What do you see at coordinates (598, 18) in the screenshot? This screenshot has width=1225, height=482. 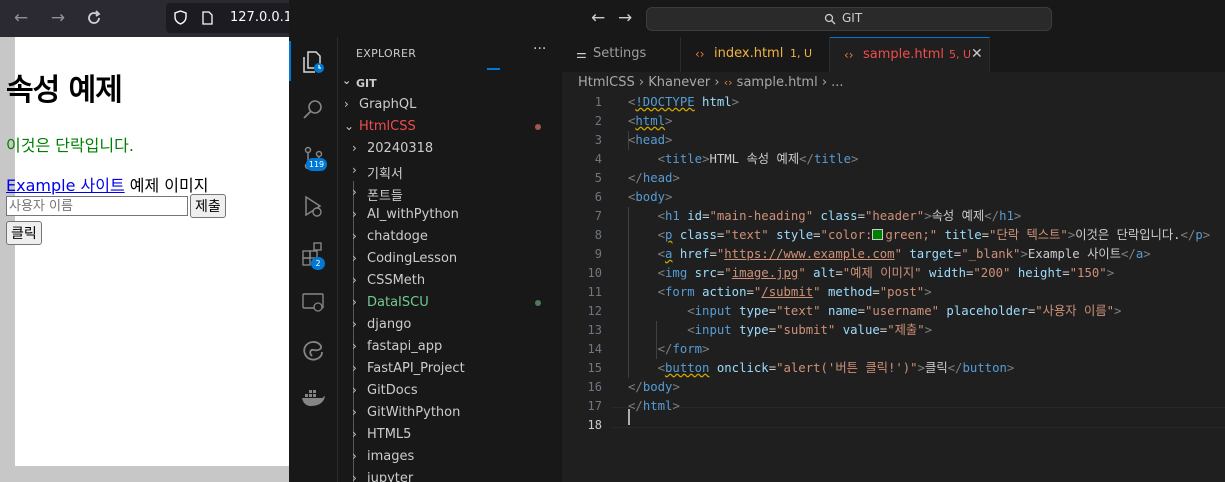 I see `go-back-icon: ←` at bounding box center [598, 18].